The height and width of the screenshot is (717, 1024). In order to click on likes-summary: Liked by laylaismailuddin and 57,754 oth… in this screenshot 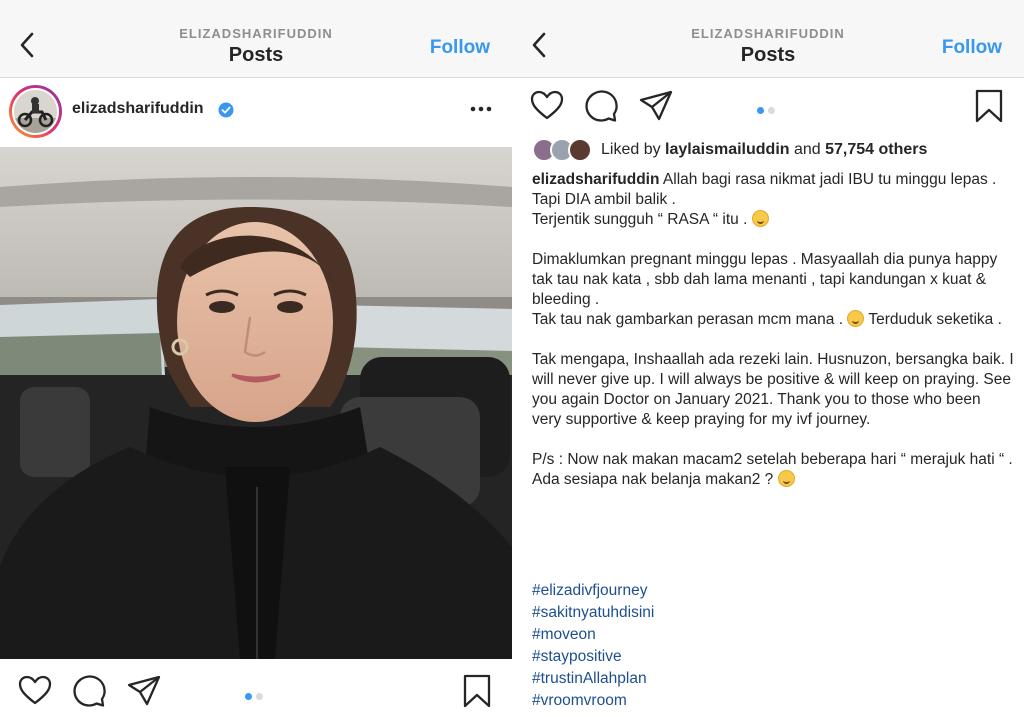, I will do `click(772, 151)`.